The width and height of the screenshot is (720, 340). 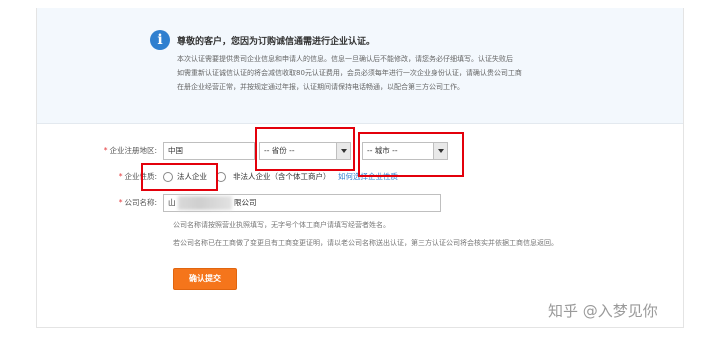 I want to click on submit-button: 确认提交, so click(x=205, y=279).